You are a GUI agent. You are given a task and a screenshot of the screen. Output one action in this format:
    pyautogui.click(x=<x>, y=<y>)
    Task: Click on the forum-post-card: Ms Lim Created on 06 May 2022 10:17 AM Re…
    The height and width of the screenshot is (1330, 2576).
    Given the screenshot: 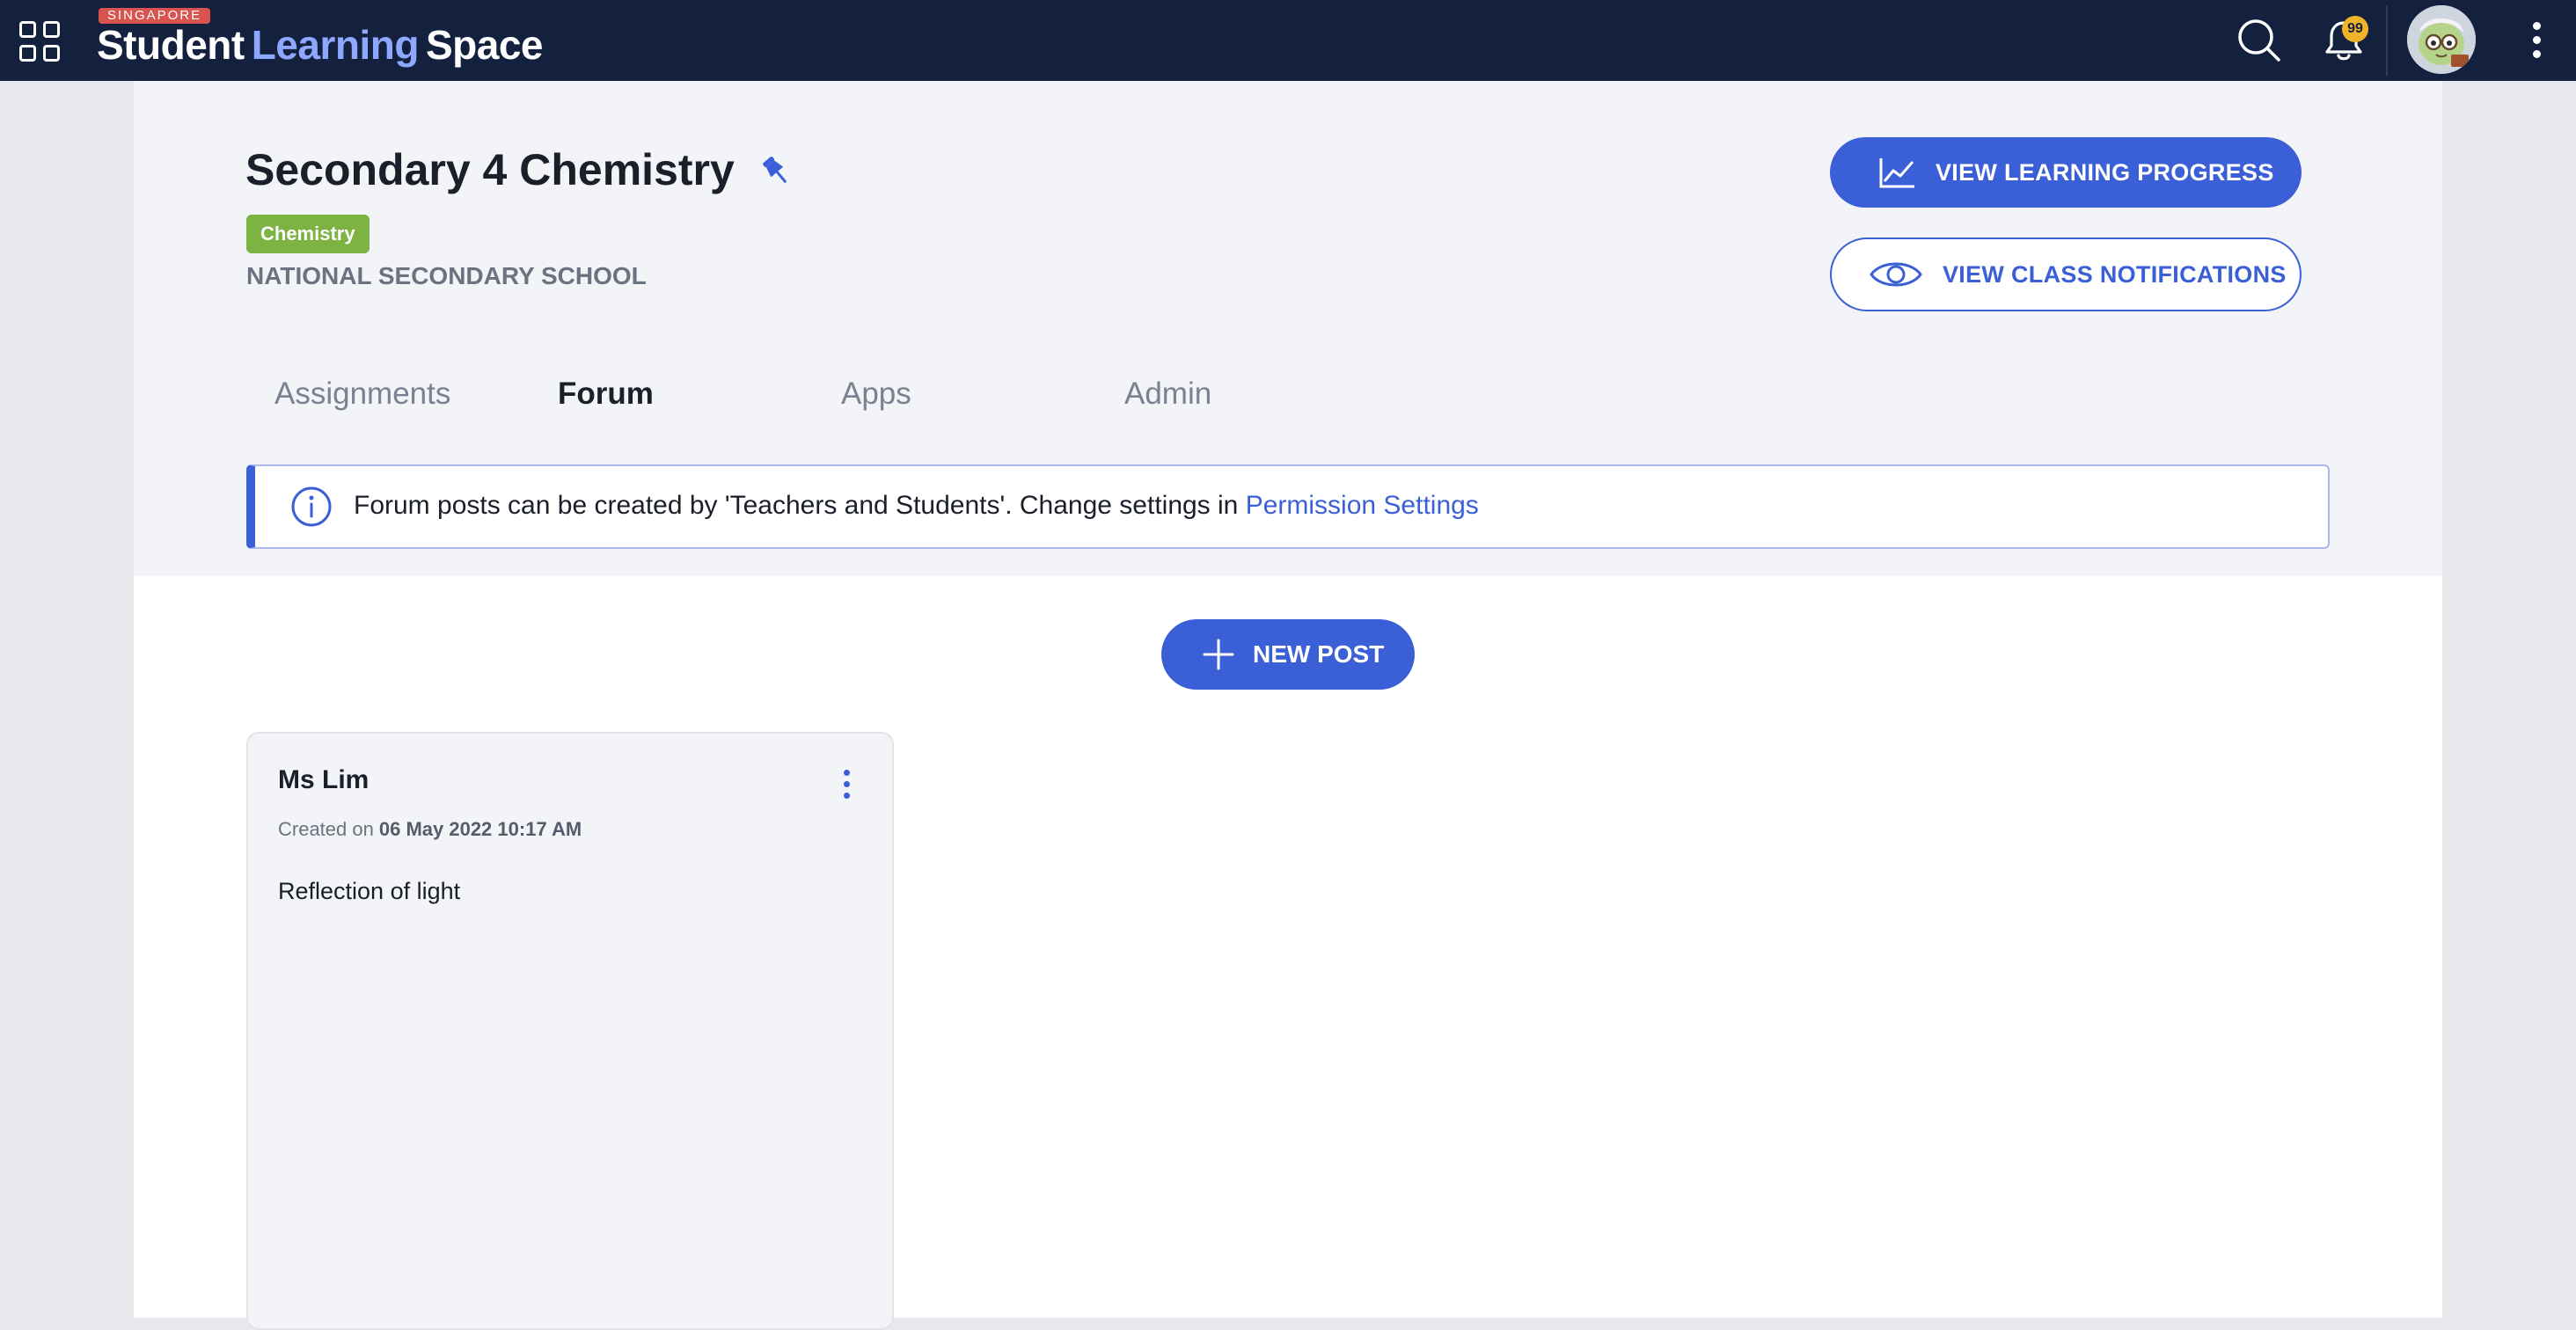 What is the action you would take?
    pyautogui.click(x=570, y=1031)
    